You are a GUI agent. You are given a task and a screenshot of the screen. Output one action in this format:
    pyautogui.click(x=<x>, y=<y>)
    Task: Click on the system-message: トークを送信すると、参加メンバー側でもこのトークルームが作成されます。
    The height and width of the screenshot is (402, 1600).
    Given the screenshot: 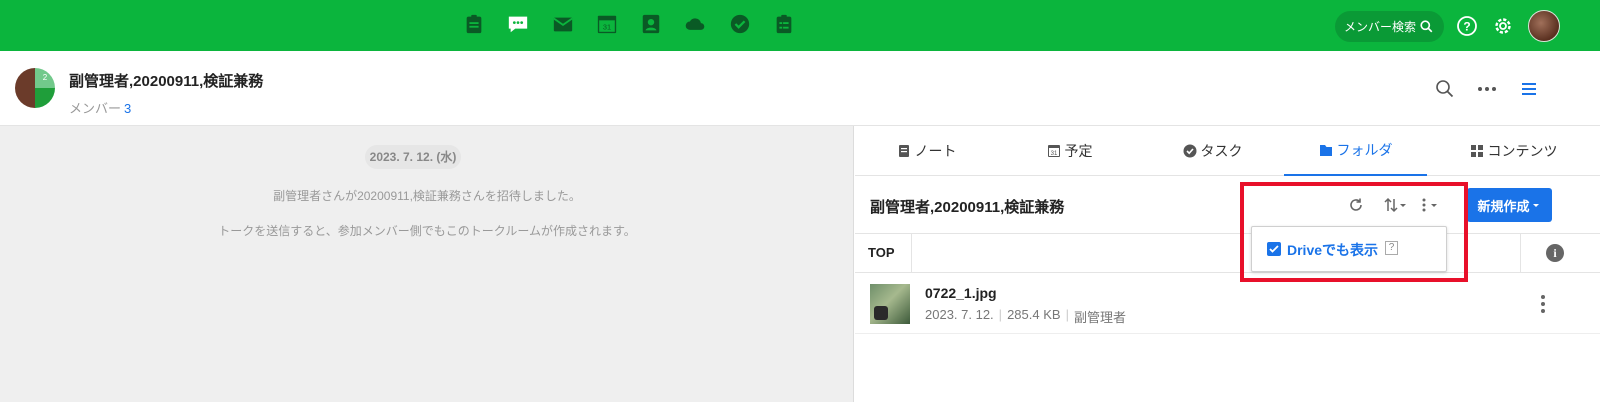 What is the action you would take?
    pyautogui.click(x=427, y=231)
    